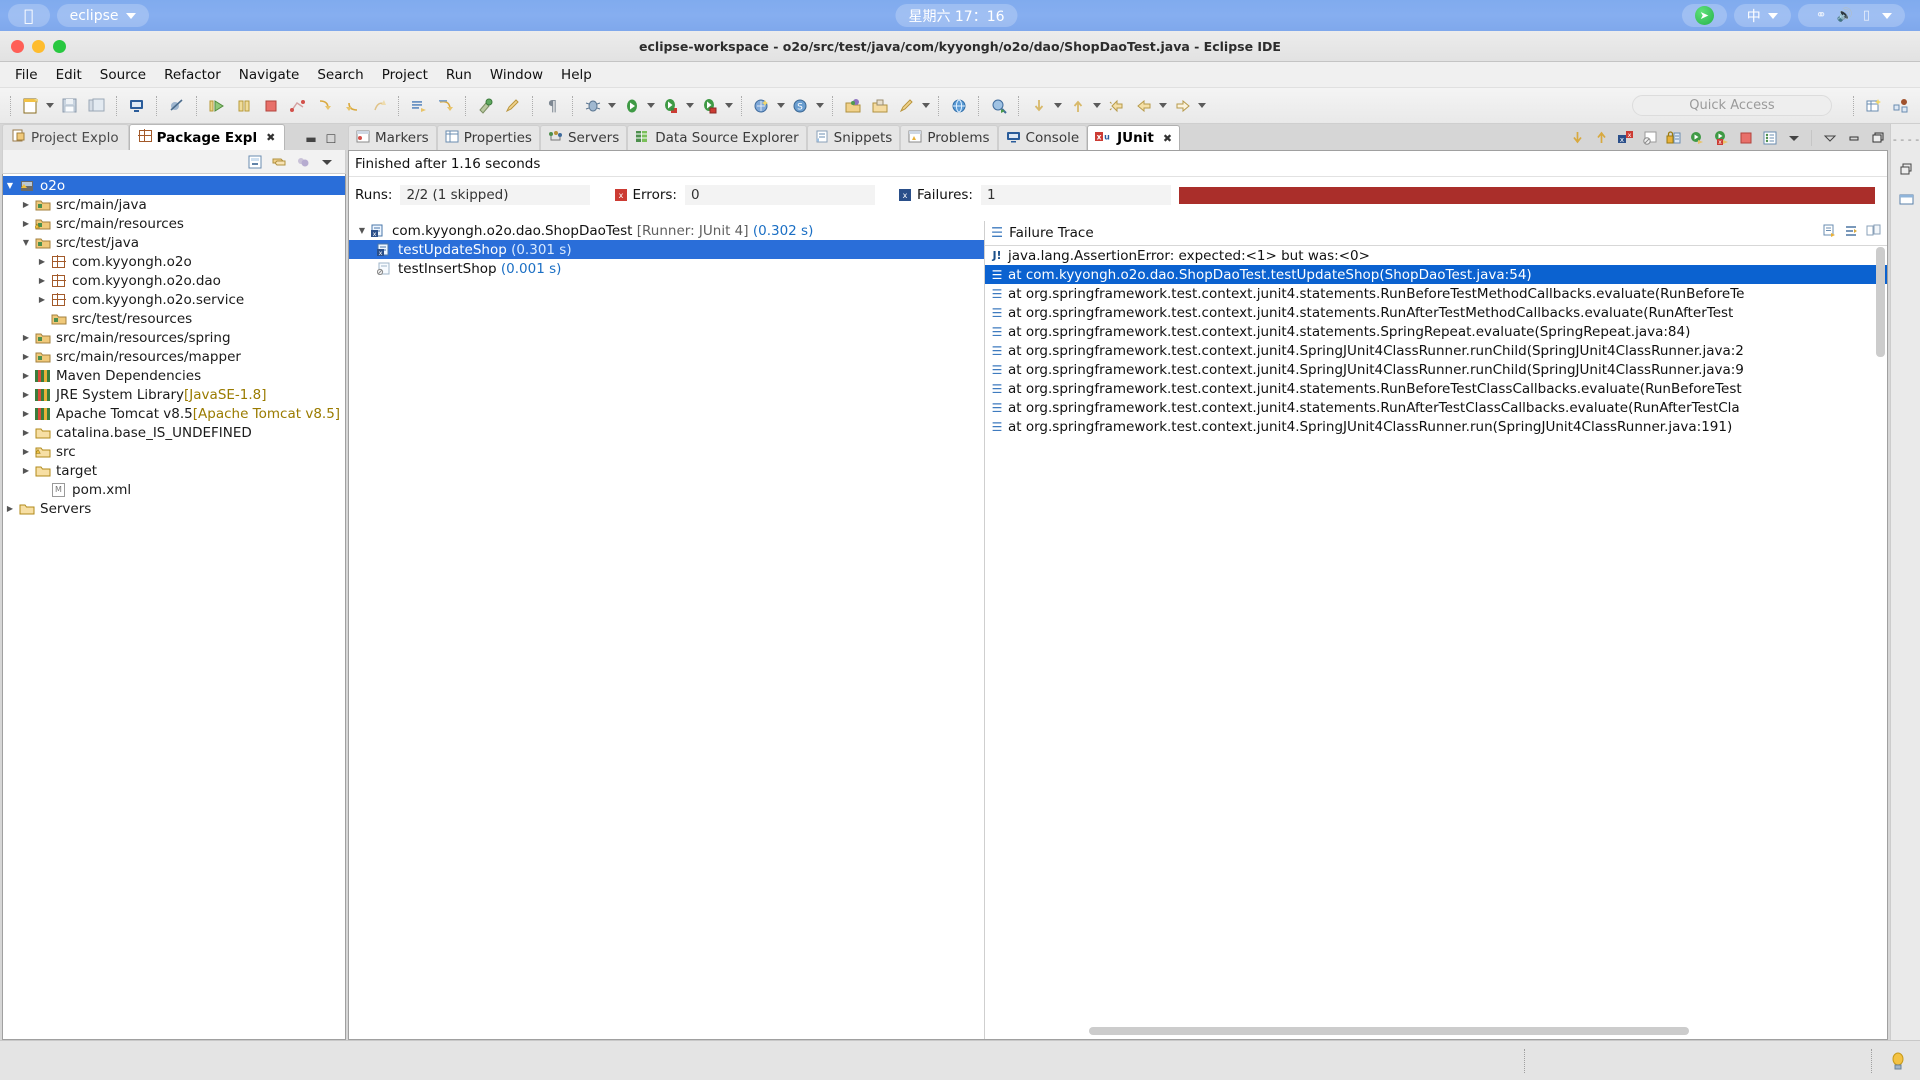  I want to click on menu-navigate: Navigate, so click(269, 75).